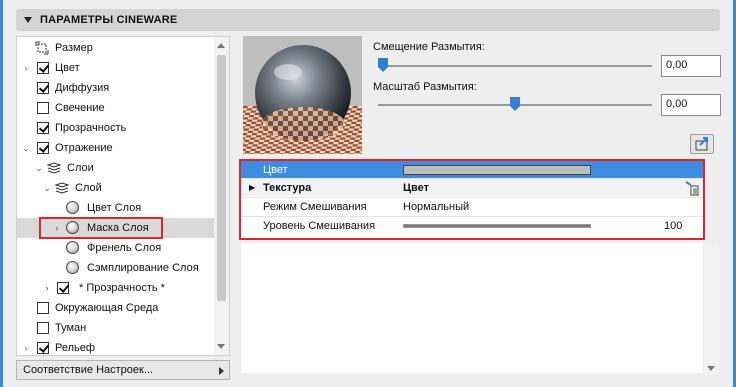 This screenshot has width=736, height=387. I want to click on tree-item-size: Размер, so click(115, 48).